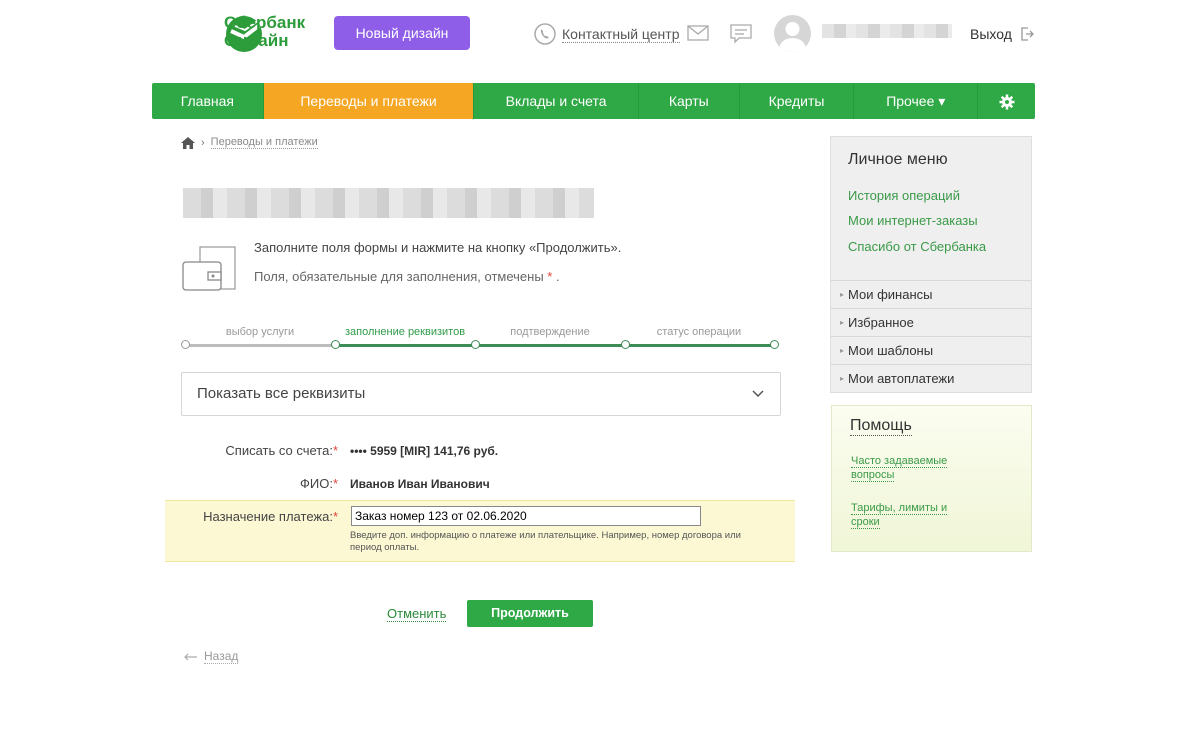 Image resolution: width=1200 pixels, height=729 pixels. I want to click on help-link-faq: Часто задаваемые вопросы, so click(899, 468).